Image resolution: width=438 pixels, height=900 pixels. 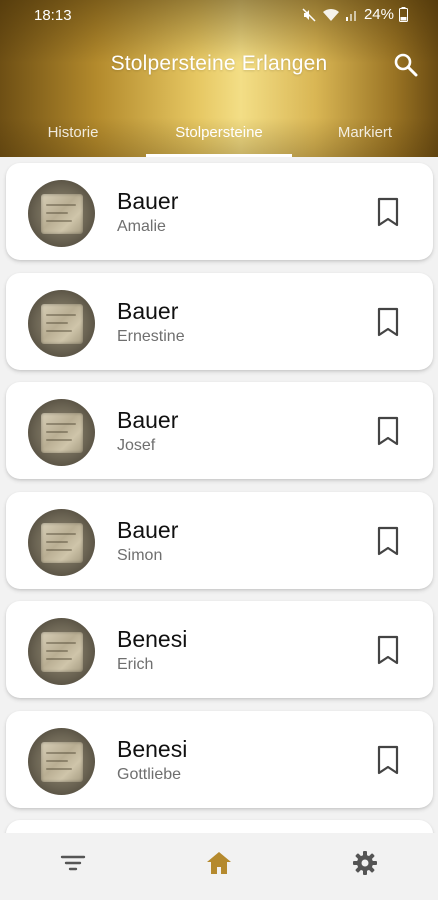 I want to click on status-time: 18:13, so click(x=53, y=15).